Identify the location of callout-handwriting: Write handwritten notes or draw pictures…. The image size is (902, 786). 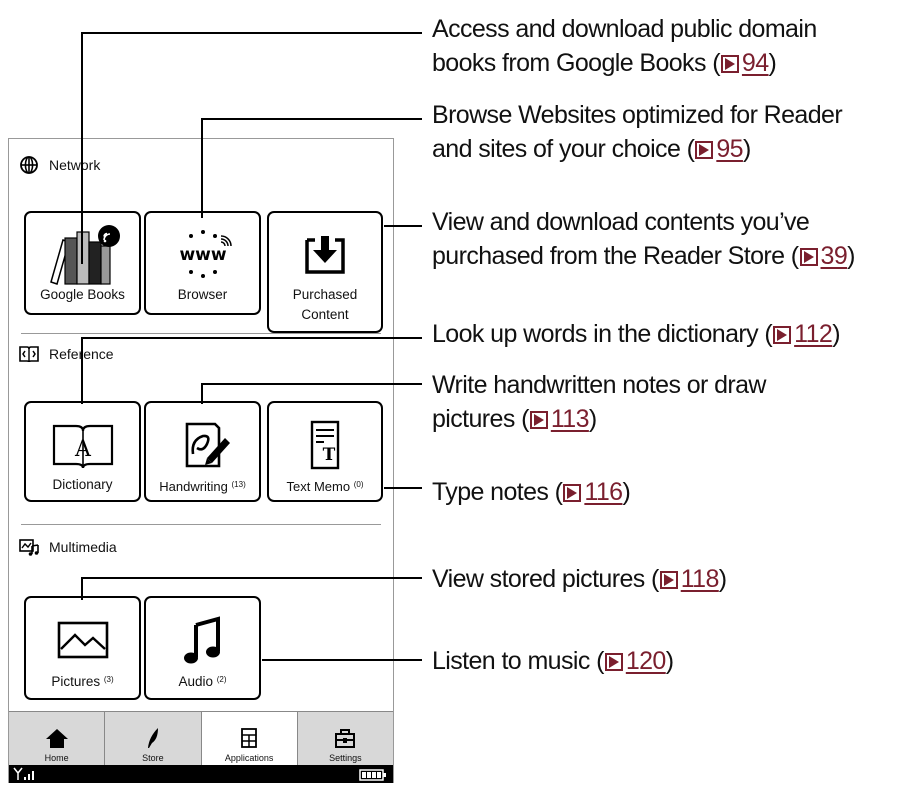
(599, 402).